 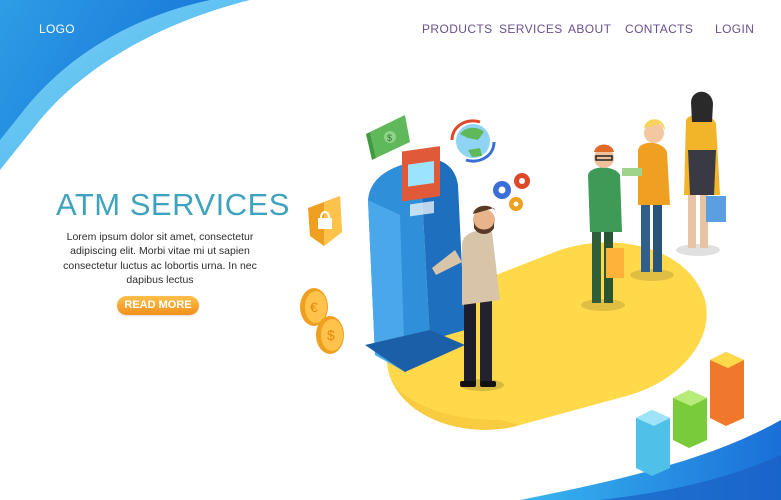 I want to click on globe-icon, so click(x=473, y=141).